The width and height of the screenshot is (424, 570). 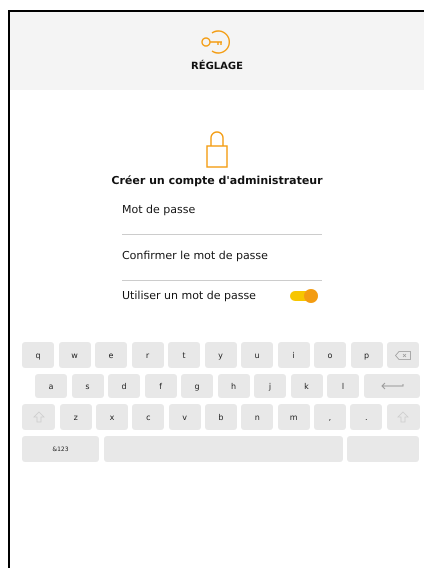 What do you see at coordinates (222, 262) in the screenshot?
I see `password-field: Confirmer le mot de passe` at bounding box center [222, 262].